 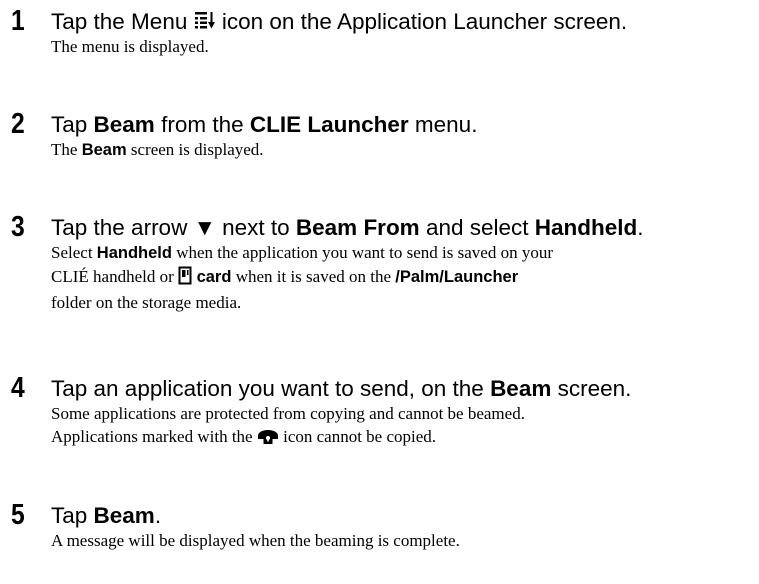 What do you see at coordinates (185, 278) in the screenshot?
I see `memory-card-icon` at bounding box center [185, 278].